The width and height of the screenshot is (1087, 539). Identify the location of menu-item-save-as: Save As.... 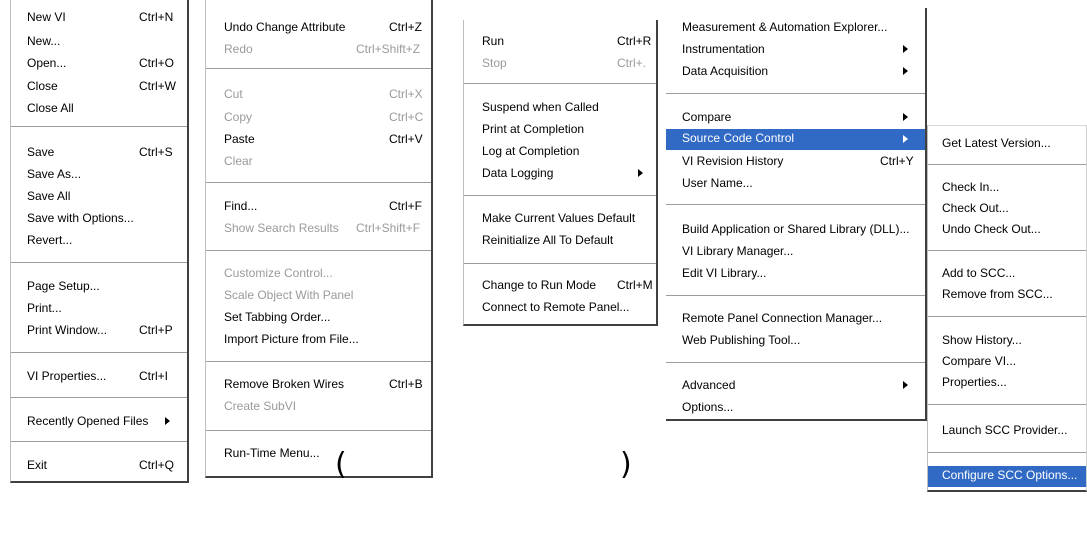
(99, 174).